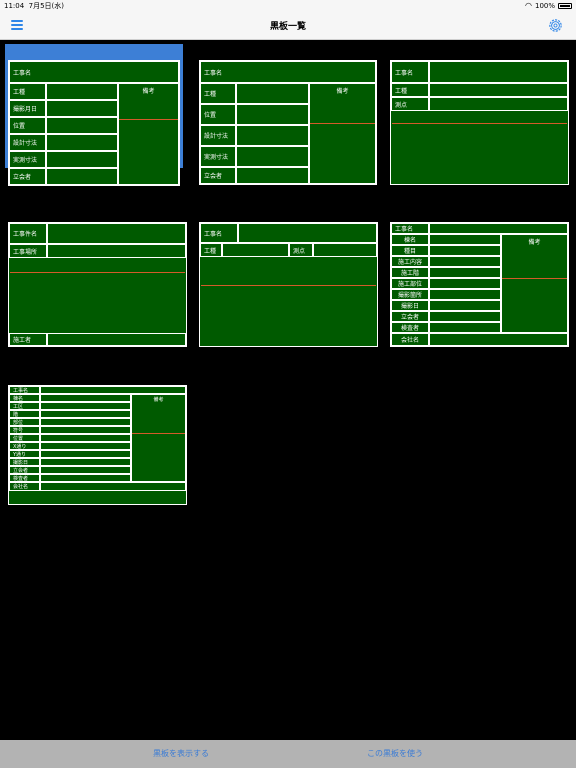 The height and width of the screenshot is (768, 576). I want to click on cell: 実測寸法, so click(218, 156).